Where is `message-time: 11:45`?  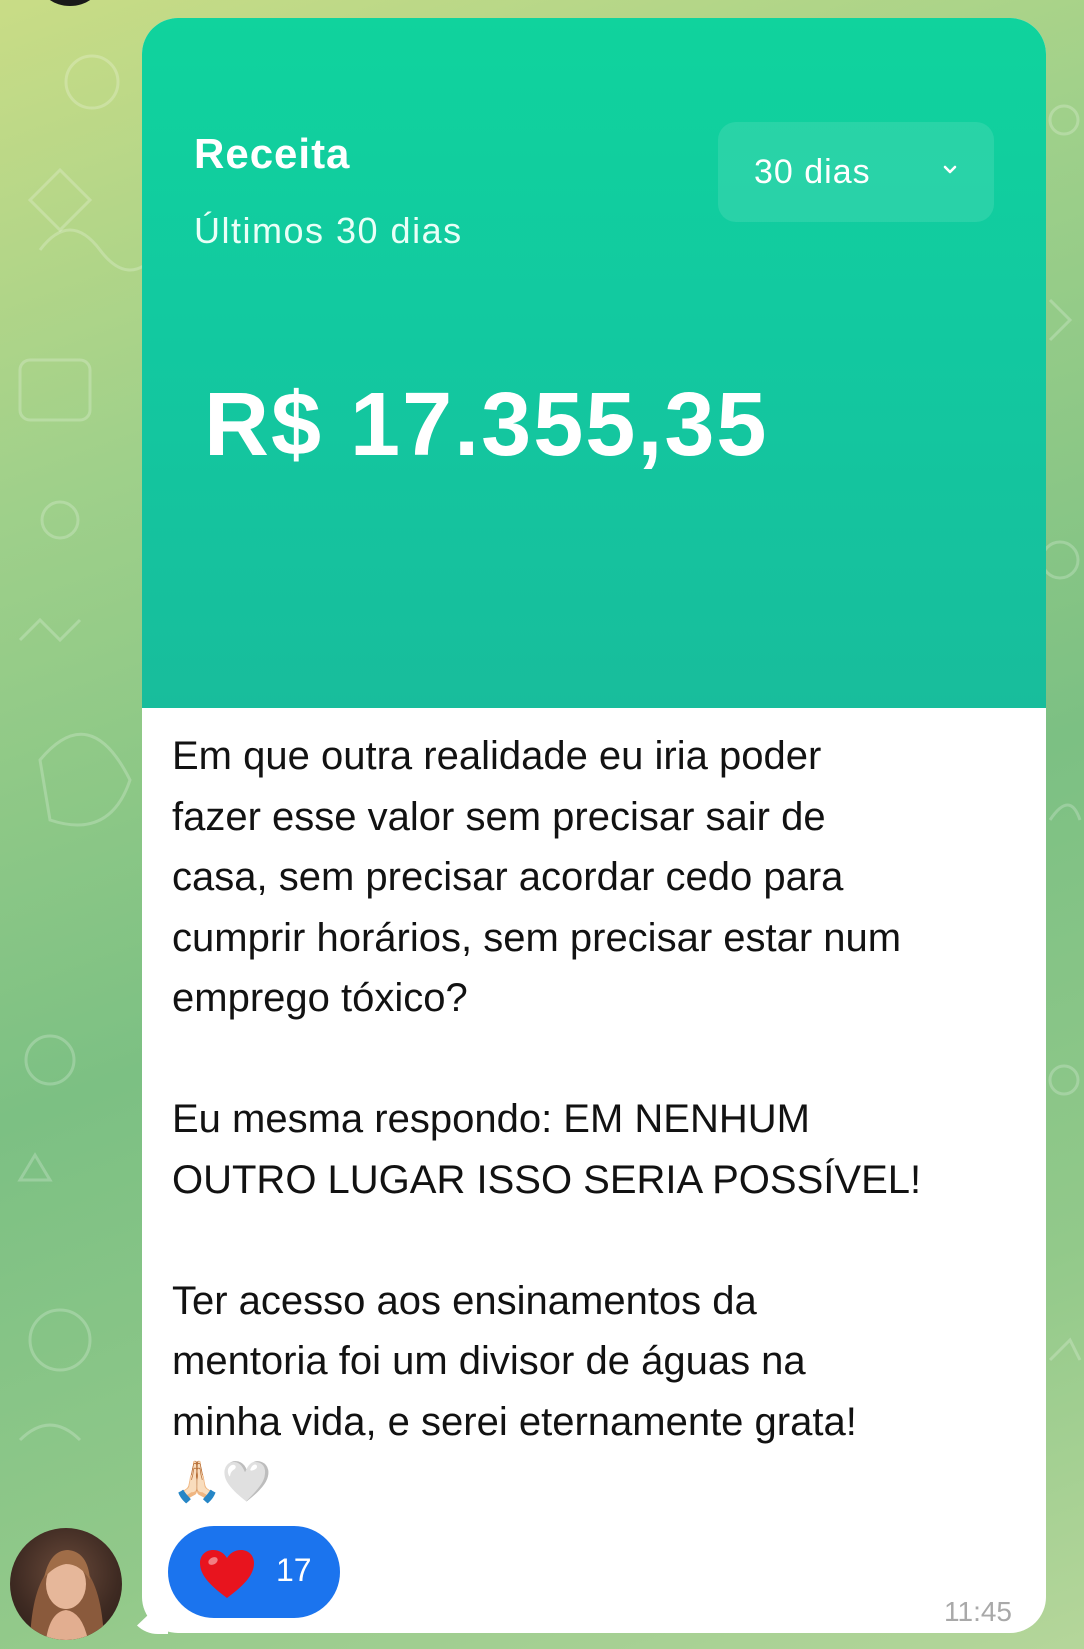
message-time: 11:45 is located at coordinates (978, 1611).